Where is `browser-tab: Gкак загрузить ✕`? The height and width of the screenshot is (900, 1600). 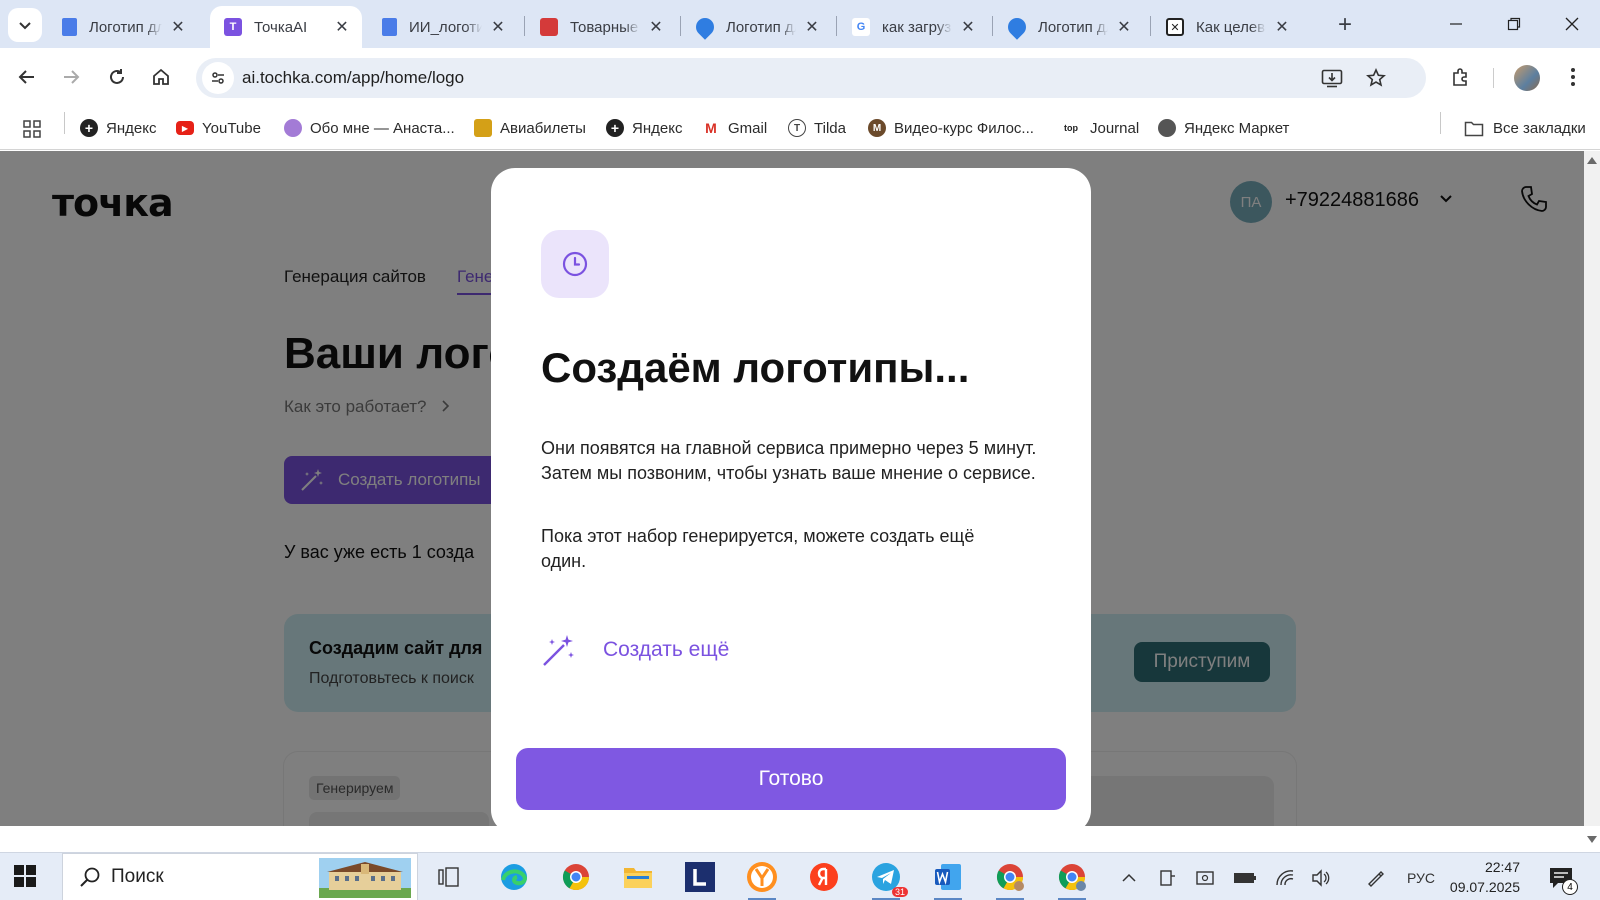
browser-tab: Gкак загрузить ✕ is located at coordinates (913, 27).